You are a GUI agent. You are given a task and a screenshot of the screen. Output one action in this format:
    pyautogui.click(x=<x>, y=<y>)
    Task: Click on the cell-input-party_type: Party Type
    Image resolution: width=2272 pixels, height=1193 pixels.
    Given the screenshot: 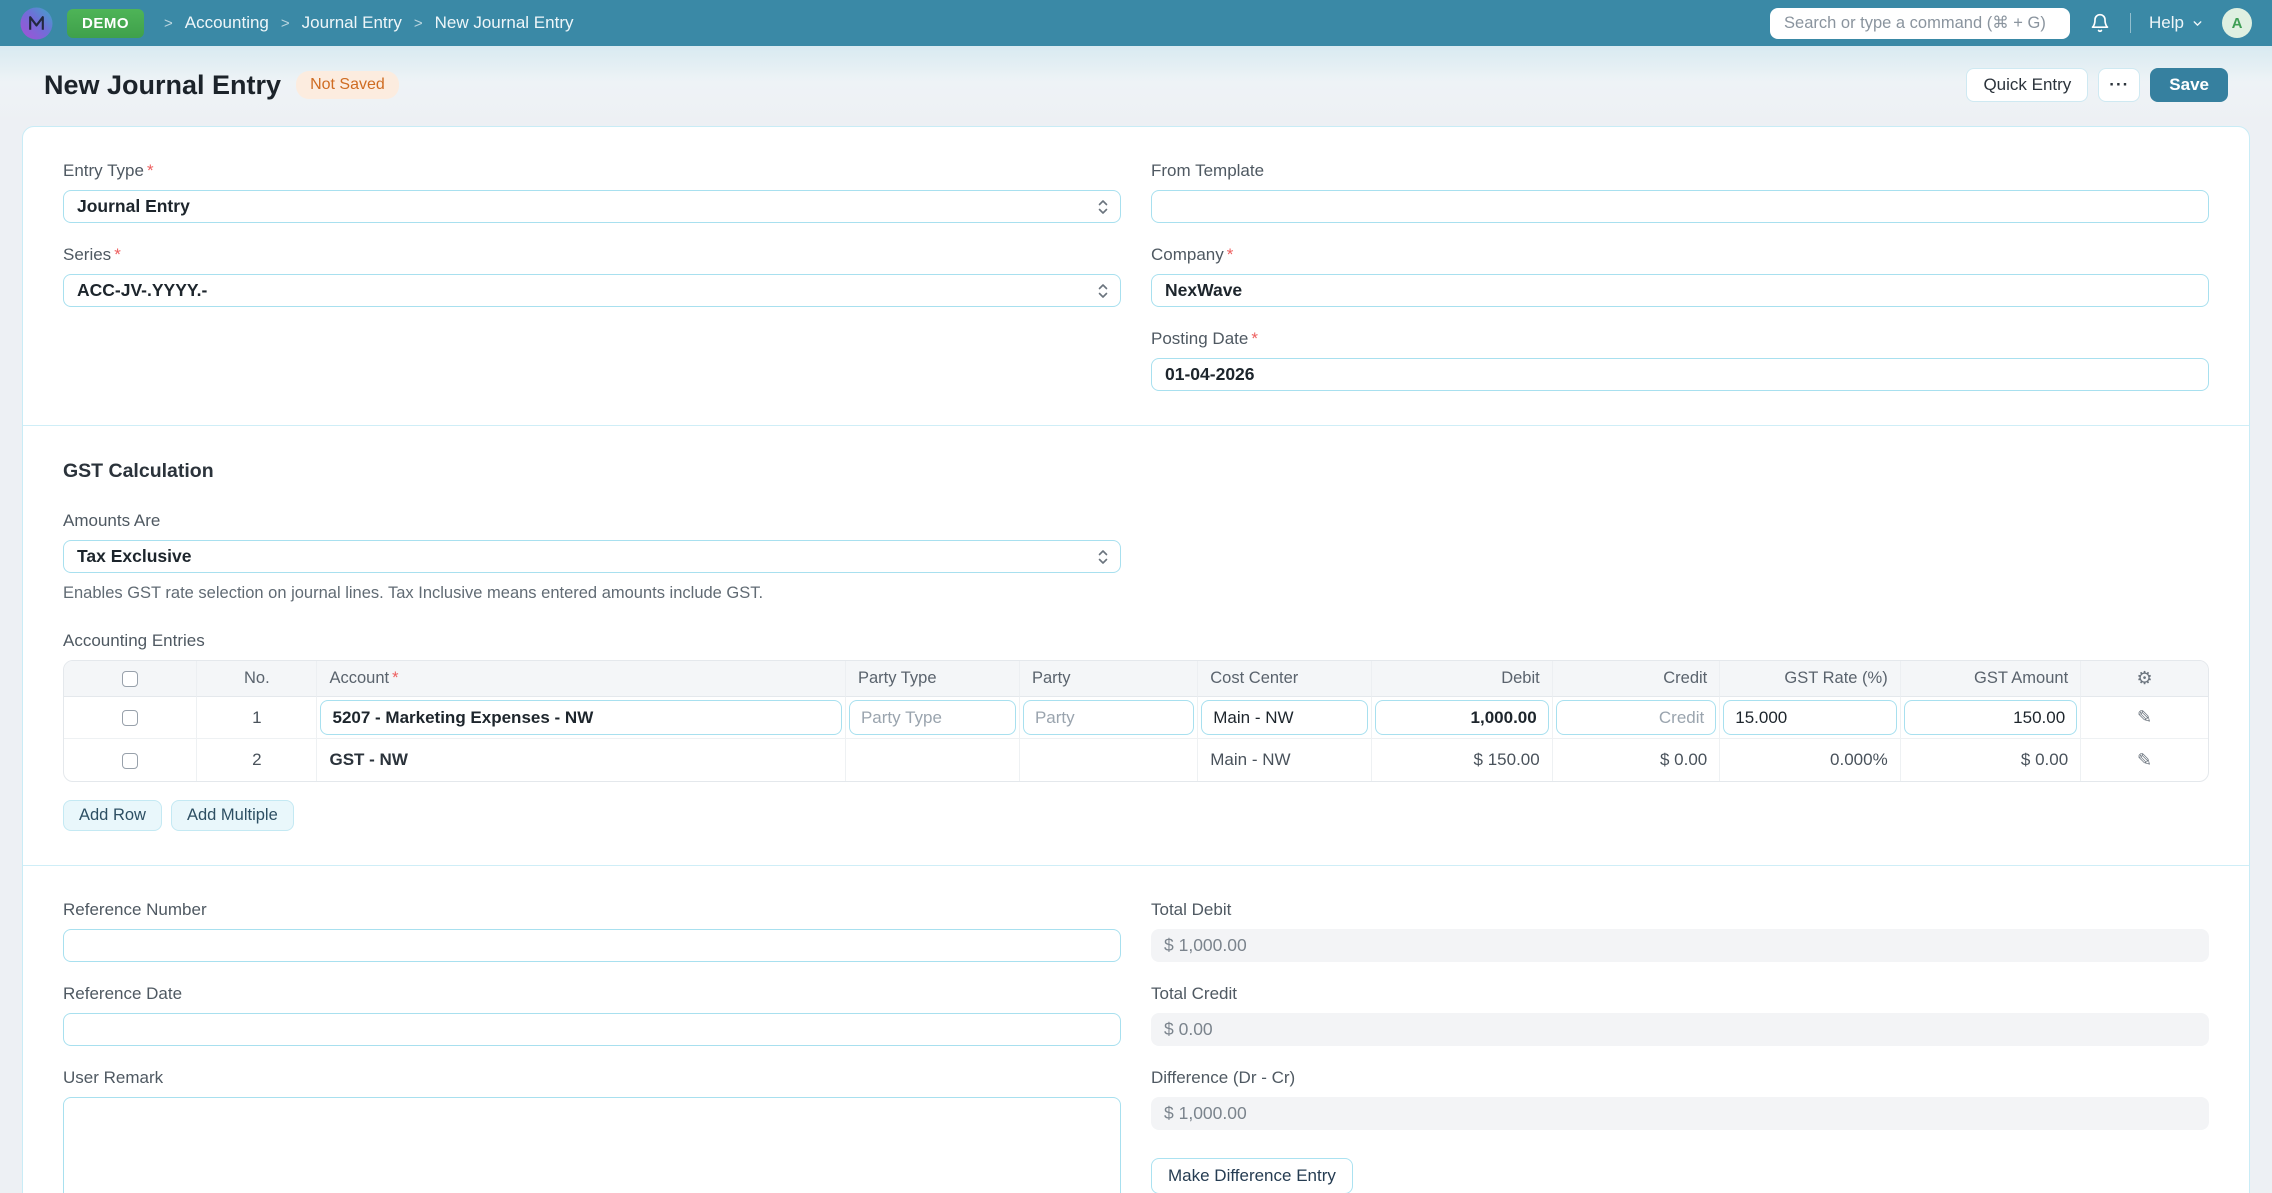 What is the action you would take?
    pyautogui.click(x=932, y=717)
    